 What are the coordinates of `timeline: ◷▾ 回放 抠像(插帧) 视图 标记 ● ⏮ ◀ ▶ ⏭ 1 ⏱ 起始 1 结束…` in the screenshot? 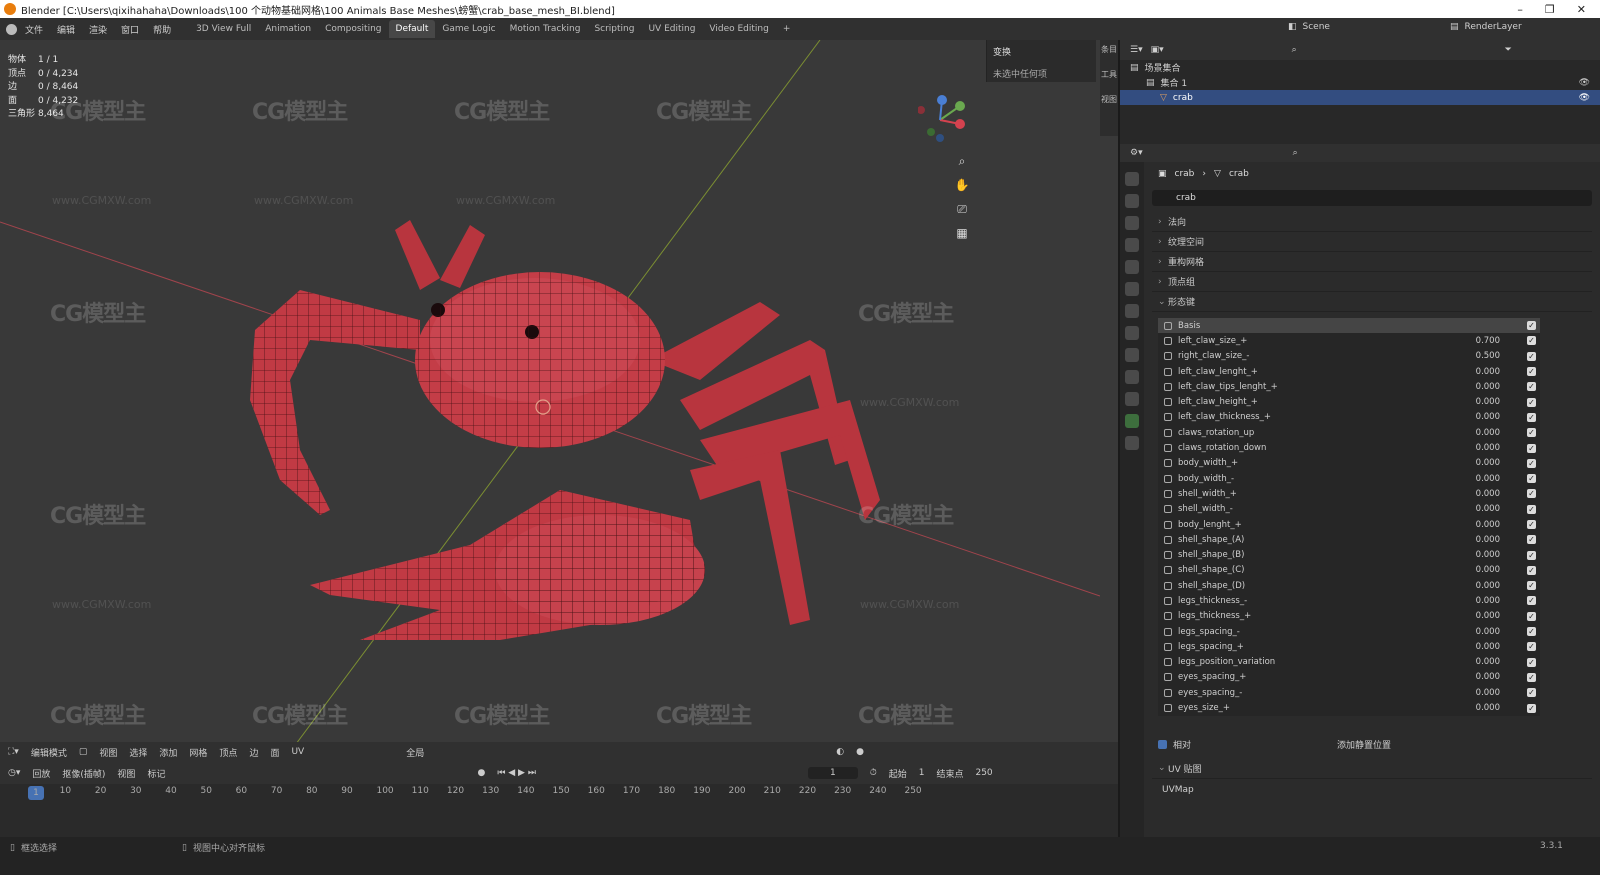 It's located at (559, 799).